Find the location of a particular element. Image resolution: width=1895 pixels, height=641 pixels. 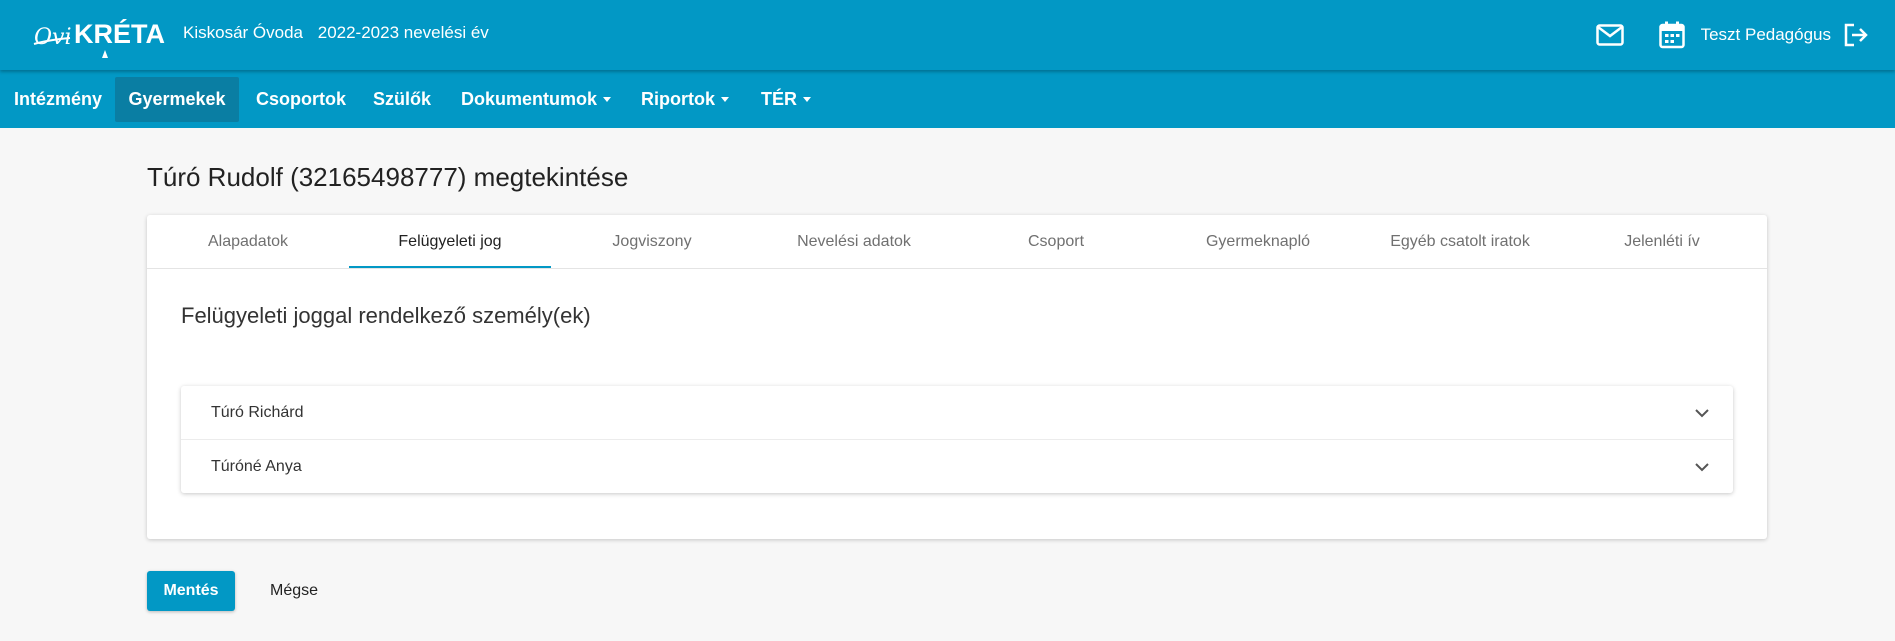

guardian-name: Túróné Anya is located at coordinates (256, 466).